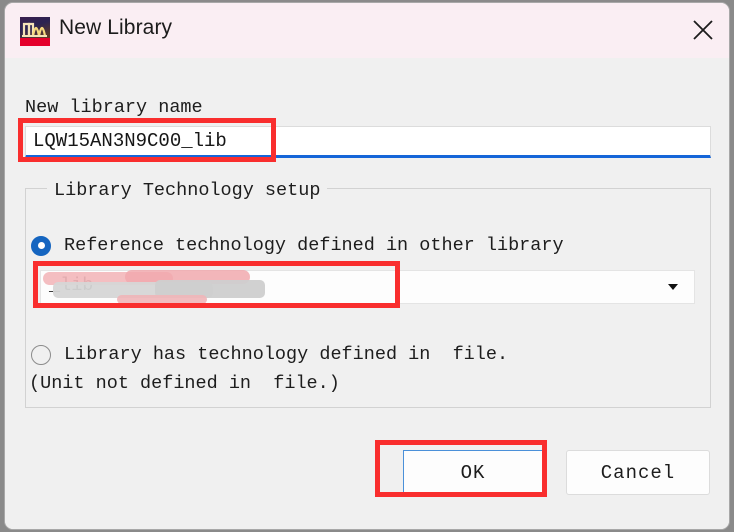 Image resolution: width=734 pixels, height=532 pixels. I want to click on close-icon, so click(702, 30).